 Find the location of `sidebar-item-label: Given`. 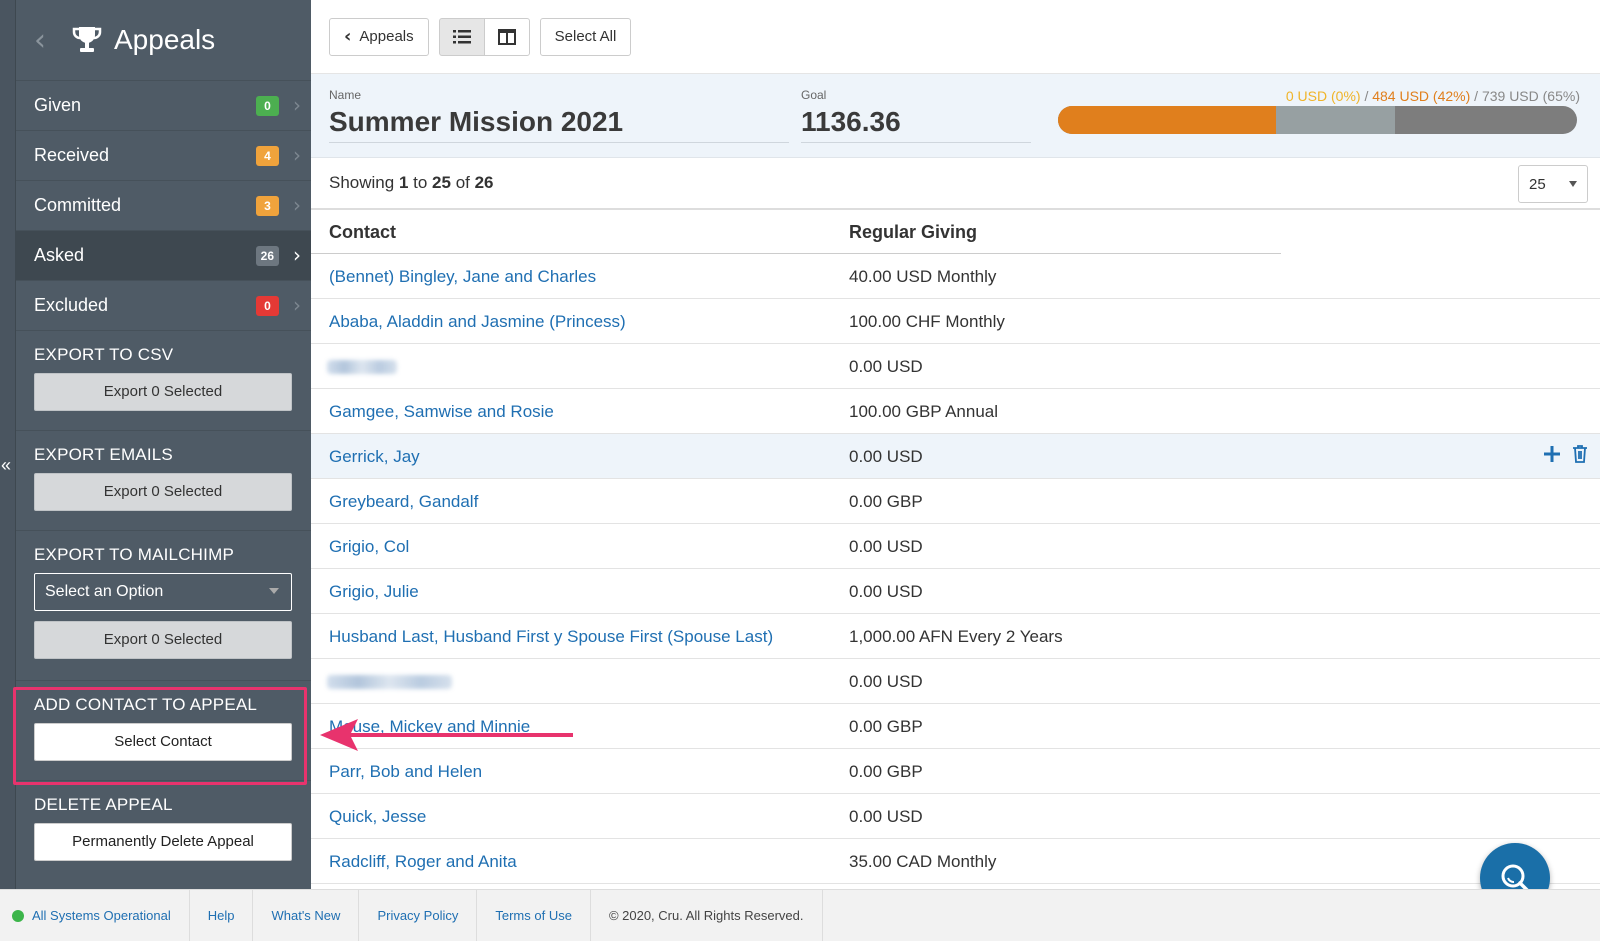

sidebar-item-label: Given is located at coordinates (58, 105).